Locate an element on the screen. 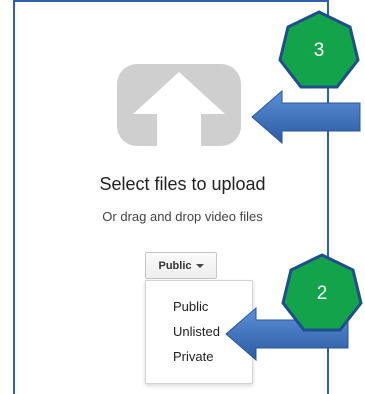 The height and width of the screenshot is (394, 365). privacy-selected-label: Public is located at coordinates (175, 265).